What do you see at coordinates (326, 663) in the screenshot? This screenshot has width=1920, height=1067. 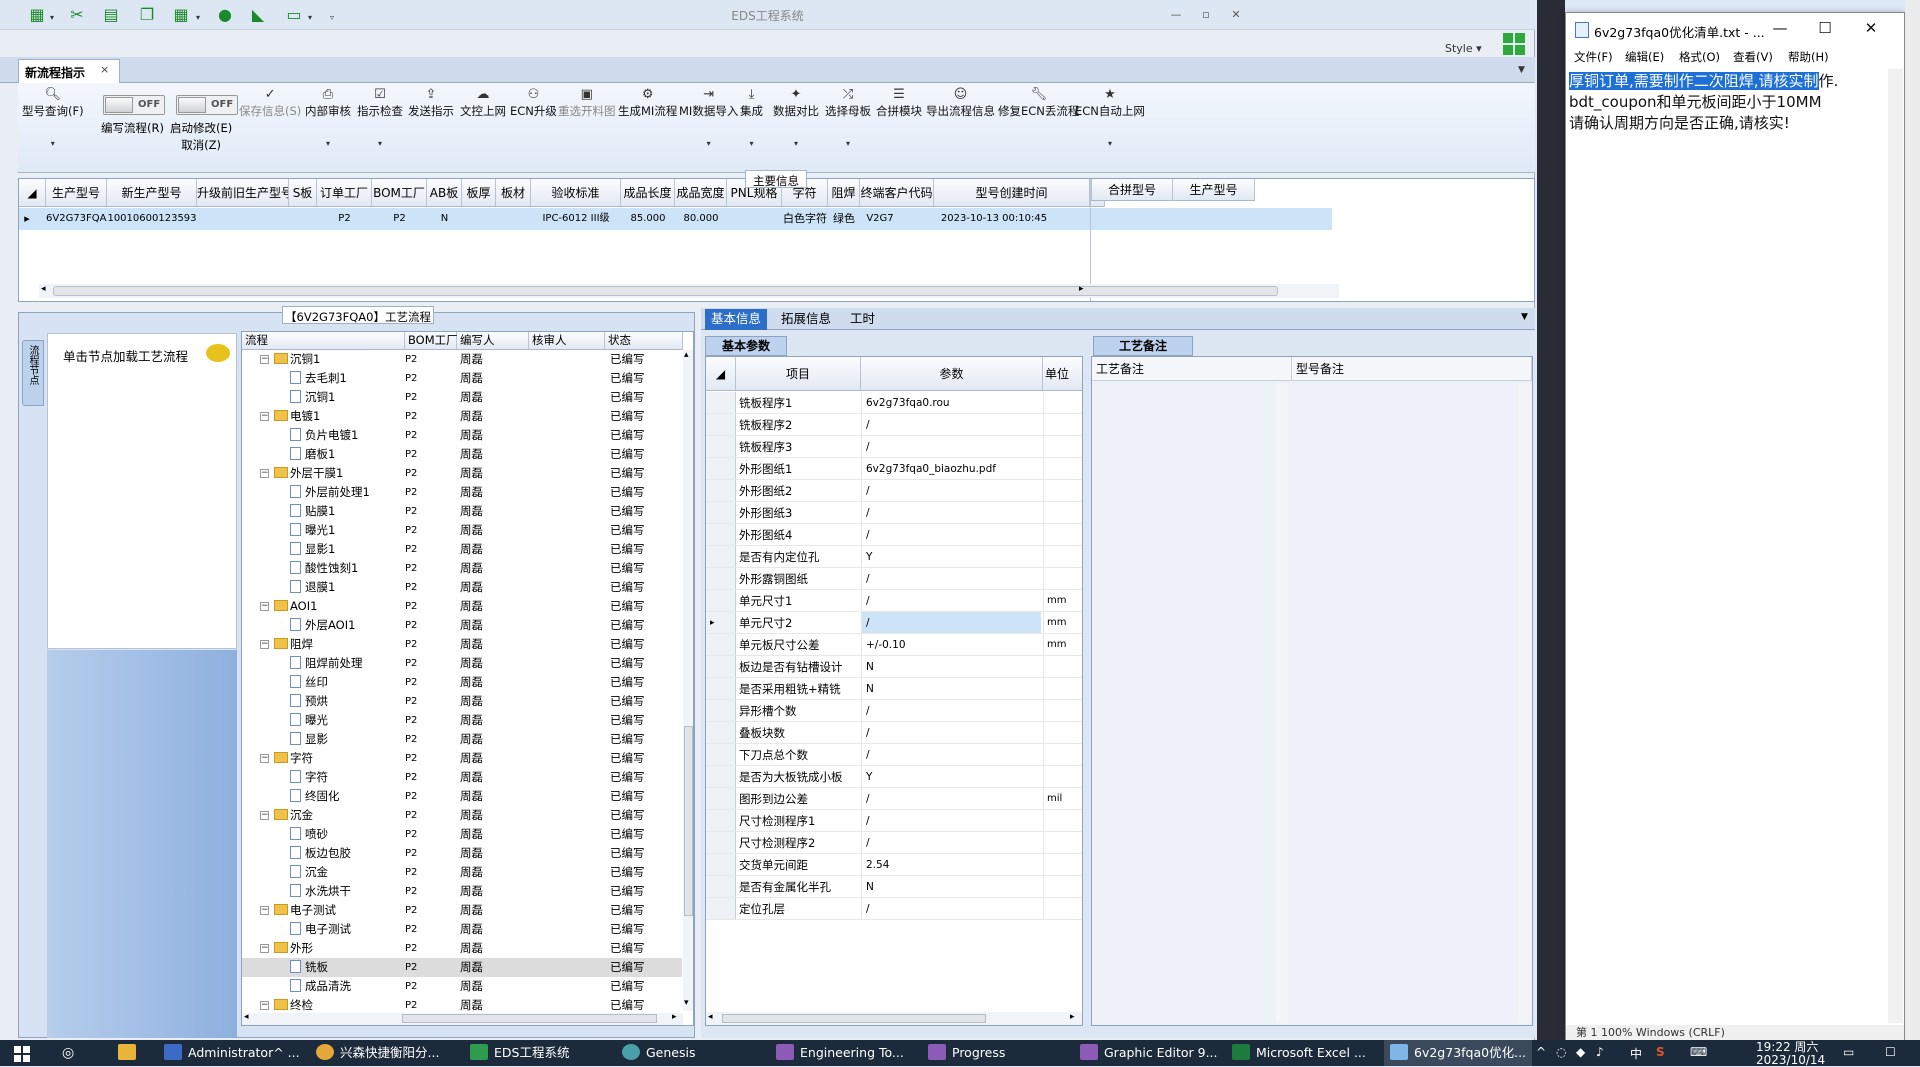 I see `tree-node-label: 阻焊前处理` at bounding box center [326, 663].